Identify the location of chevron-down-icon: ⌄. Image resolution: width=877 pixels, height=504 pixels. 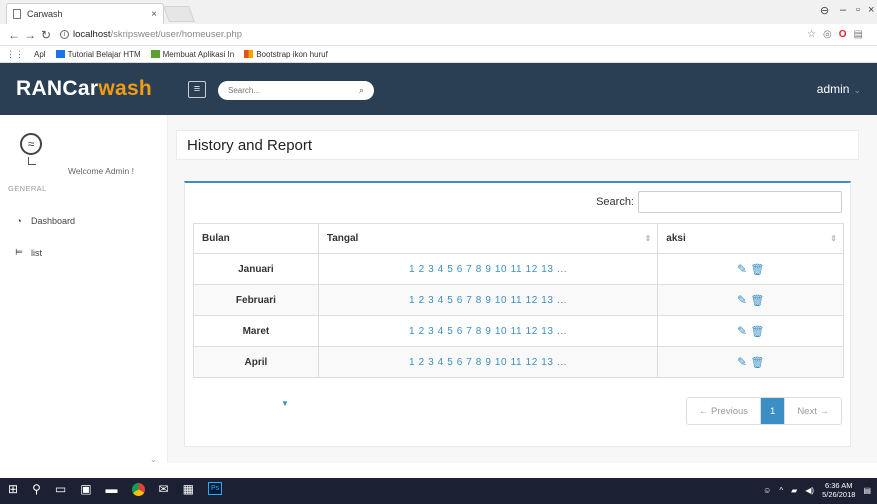
(857, 90).